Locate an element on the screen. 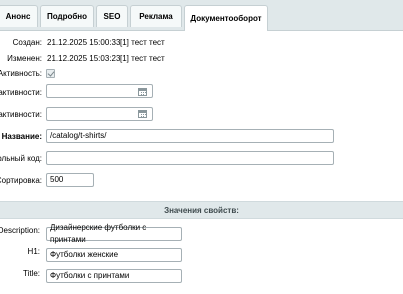 The image size is (403, 294). tab-workflow-label: Документооборот is located at coordinates (226, 18).